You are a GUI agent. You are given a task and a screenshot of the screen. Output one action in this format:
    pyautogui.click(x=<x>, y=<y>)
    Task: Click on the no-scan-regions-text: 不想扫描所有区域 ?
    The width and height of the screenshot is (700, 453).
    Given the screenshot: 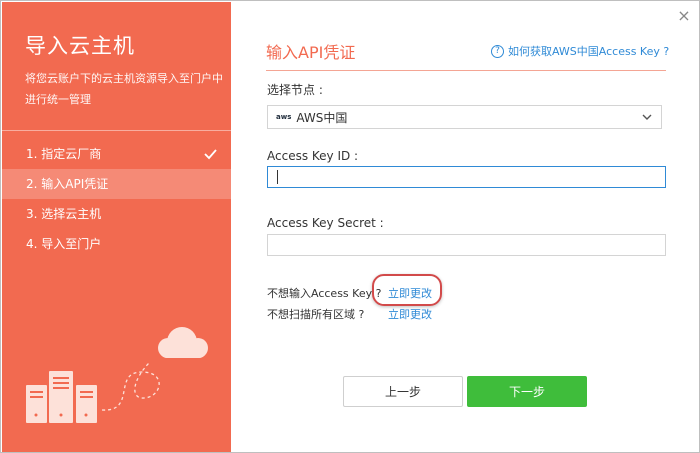 What is the action you would take?
    pyautogui.click(x=316, y=314)
    